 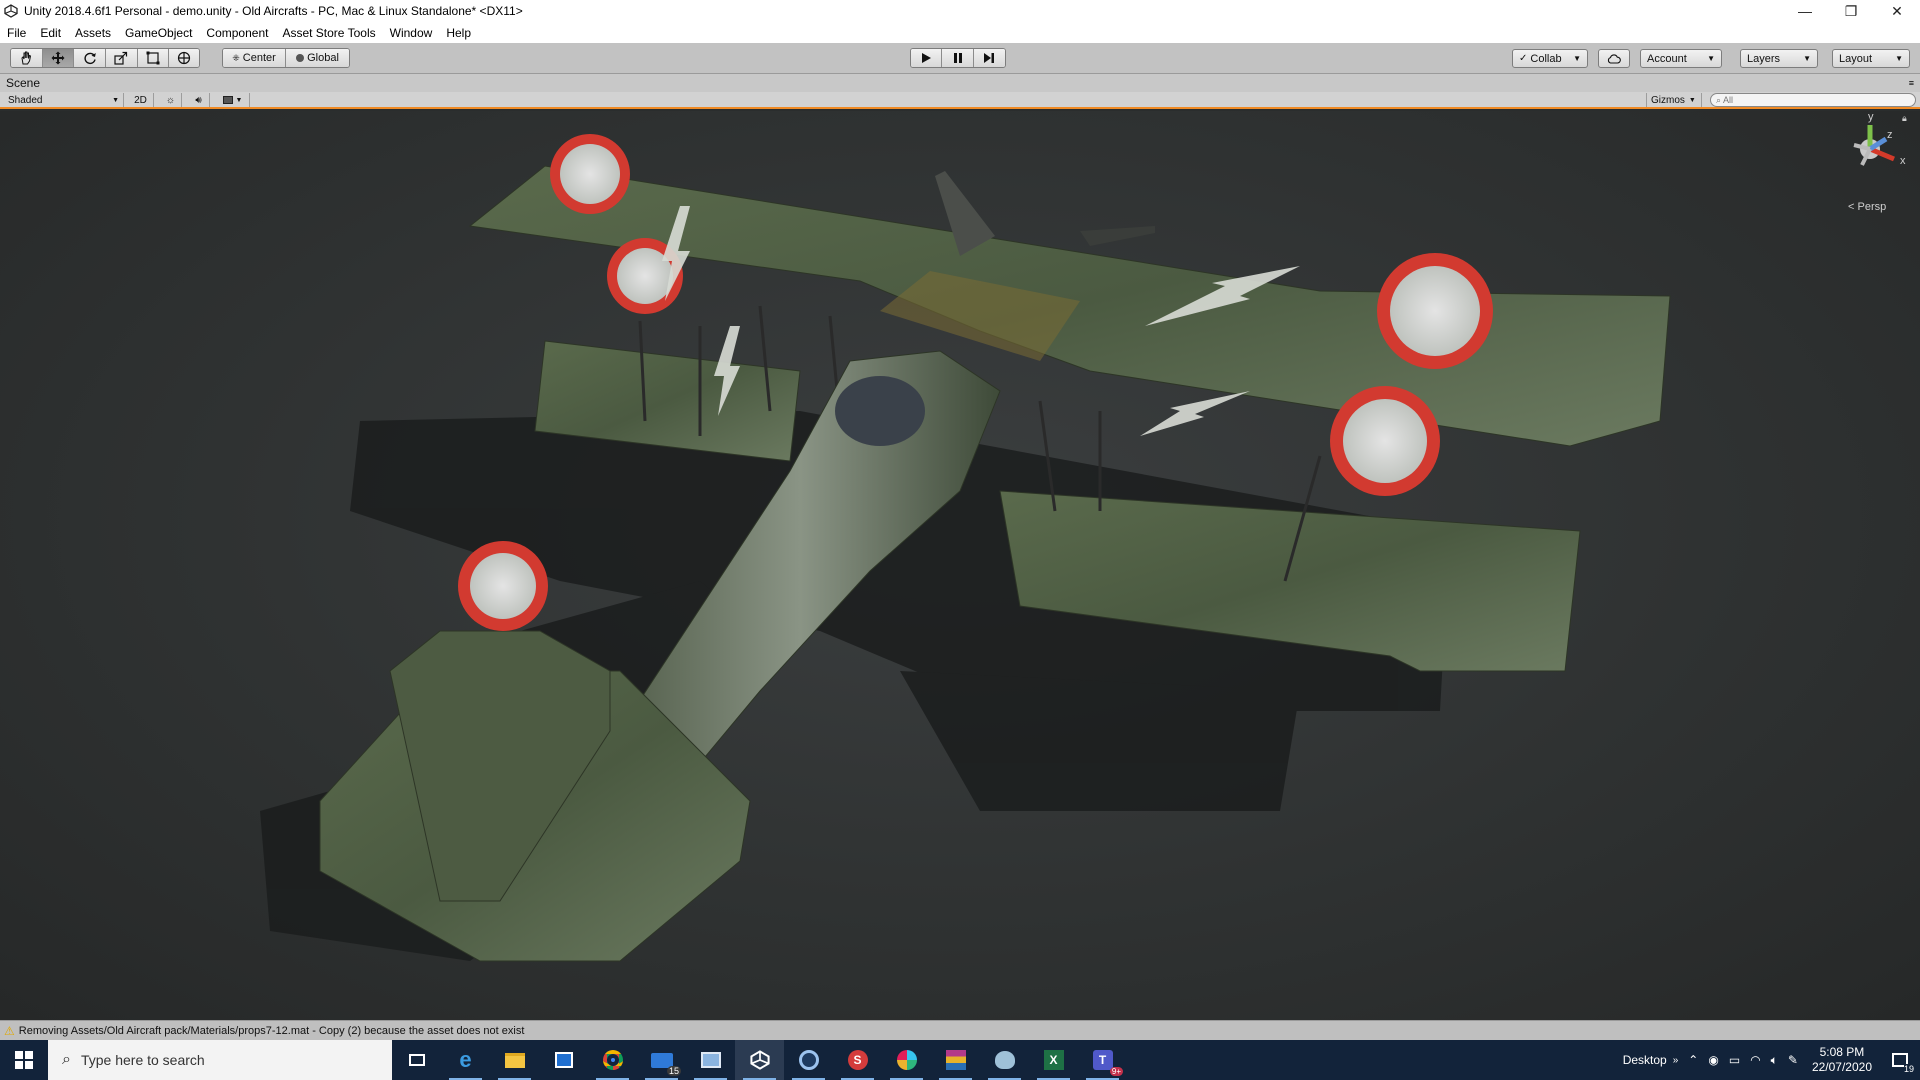 I want to click on taskbar-app-file-explorer, so click(x=514, y=1060).